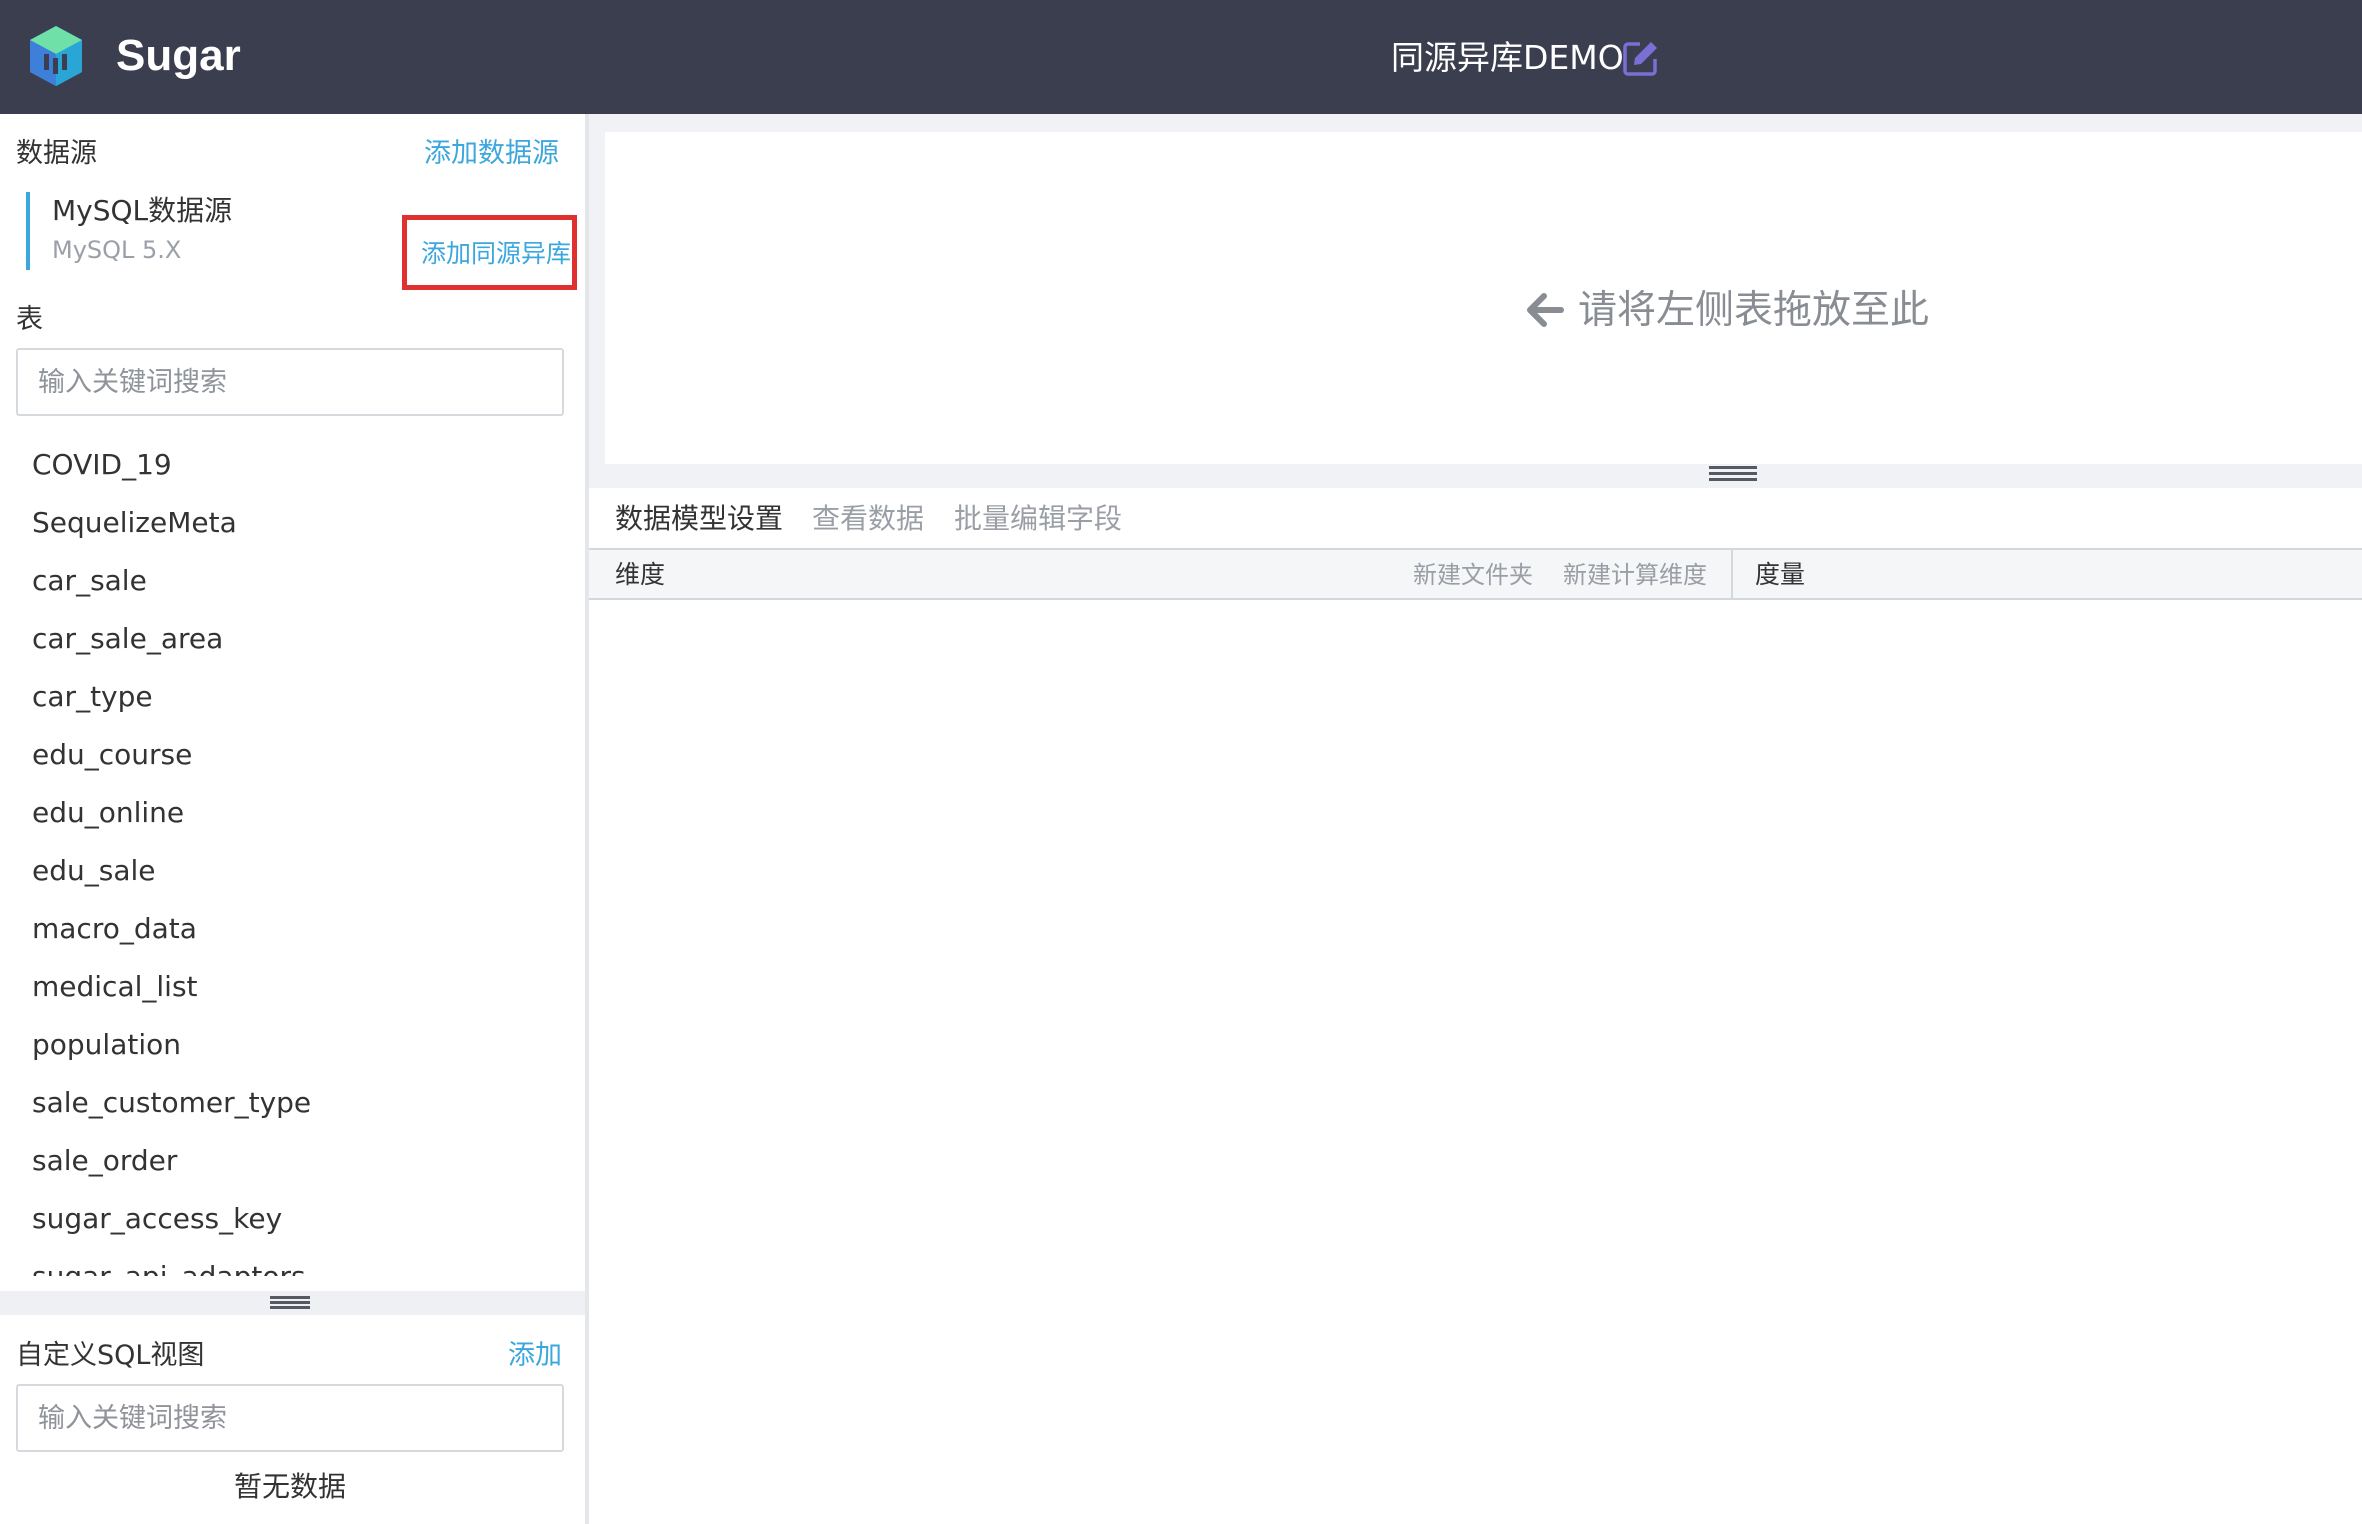 Image resolution: width=2362 pixels, height=1524 pixels. Describe the element at coordinates (56, 56) in the screenshot. I see `sugar-logo-icon` at that location.